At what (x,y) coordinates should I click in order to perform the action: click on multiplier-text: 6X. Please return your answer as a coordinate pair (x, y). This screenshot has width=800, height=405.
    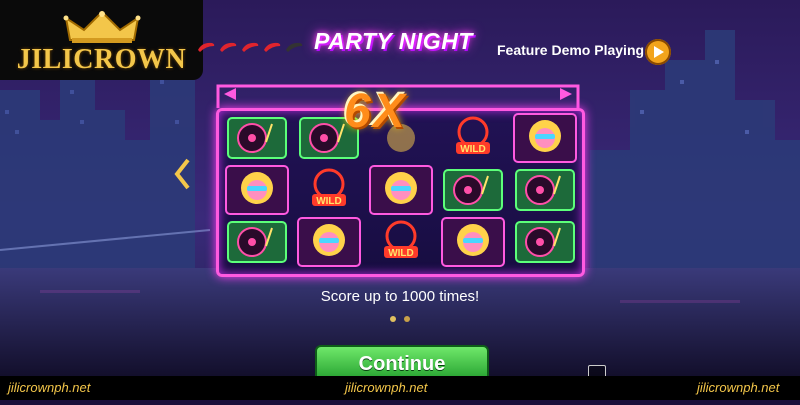
    Looking at the image, I should click on (375, 111).